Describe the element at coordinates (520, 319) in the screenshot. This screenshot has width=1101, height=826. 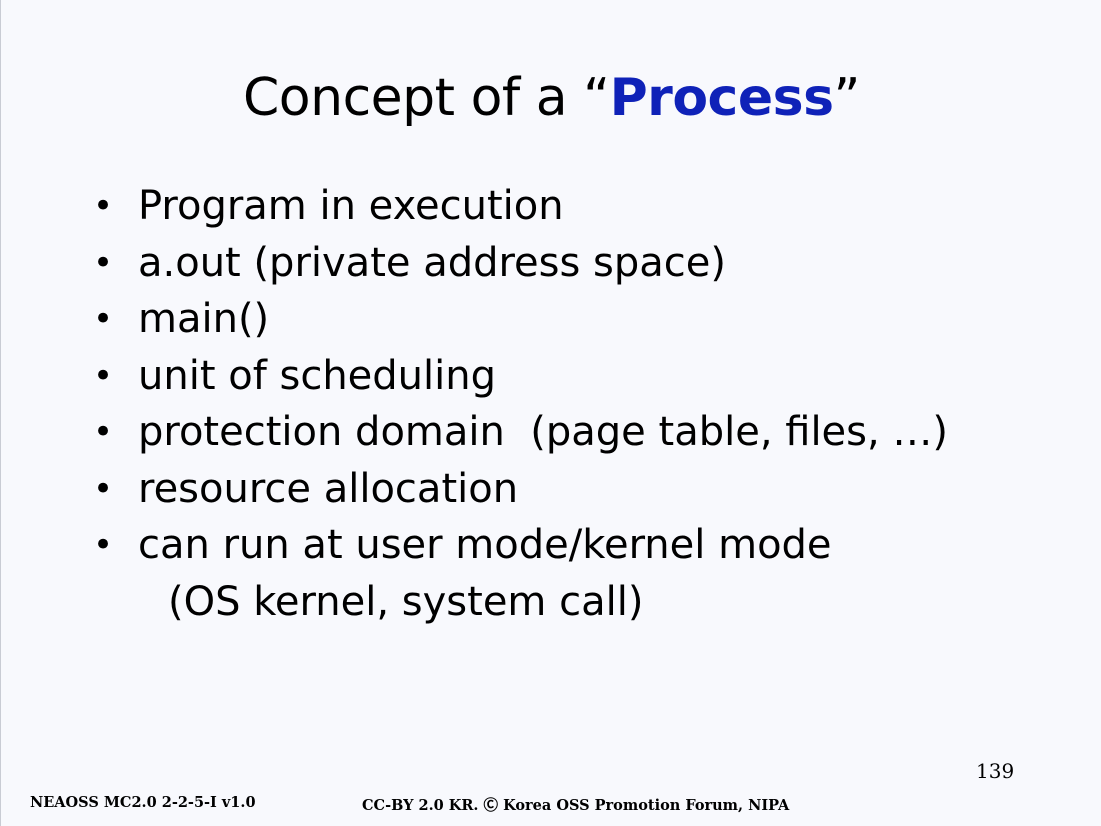
I see `bullet-item: • main()` at that location.